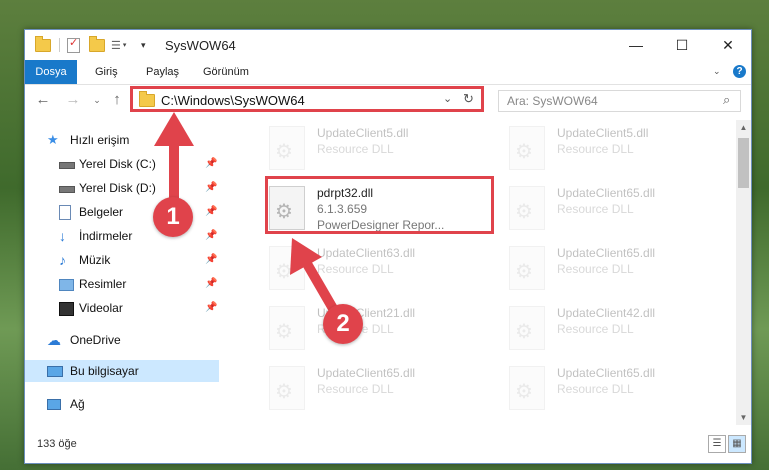 This screenshot has width=769, height=470. What do you see at coordinates (343, 324) in the screenshot?
I see `callout-badge-2: 2` at bounding box center [343, 324].